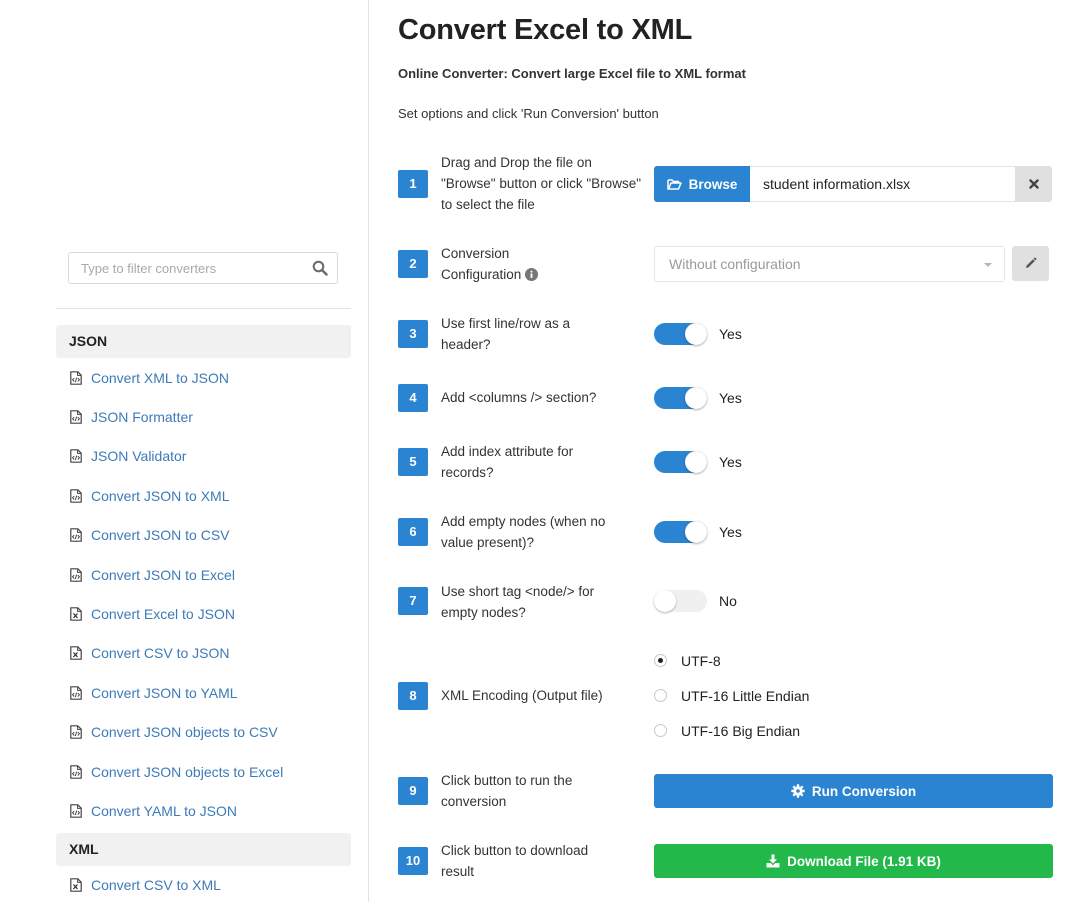 Image resolution: width=1087 pixels, height=905 pixels. I want to click on sidebar-item: Convert CSV to XML, so click(203, 885).